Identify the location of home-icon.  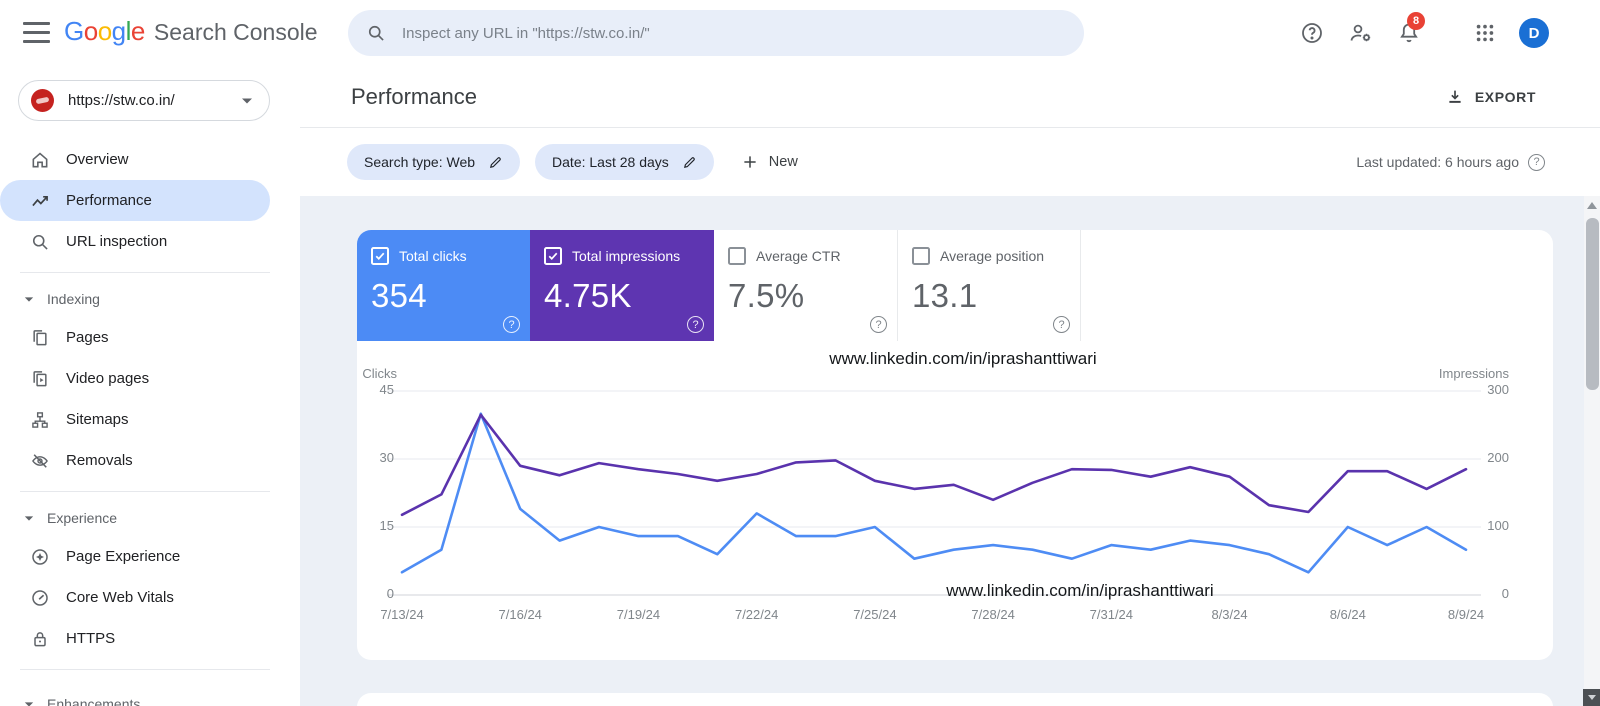
(40, 160).